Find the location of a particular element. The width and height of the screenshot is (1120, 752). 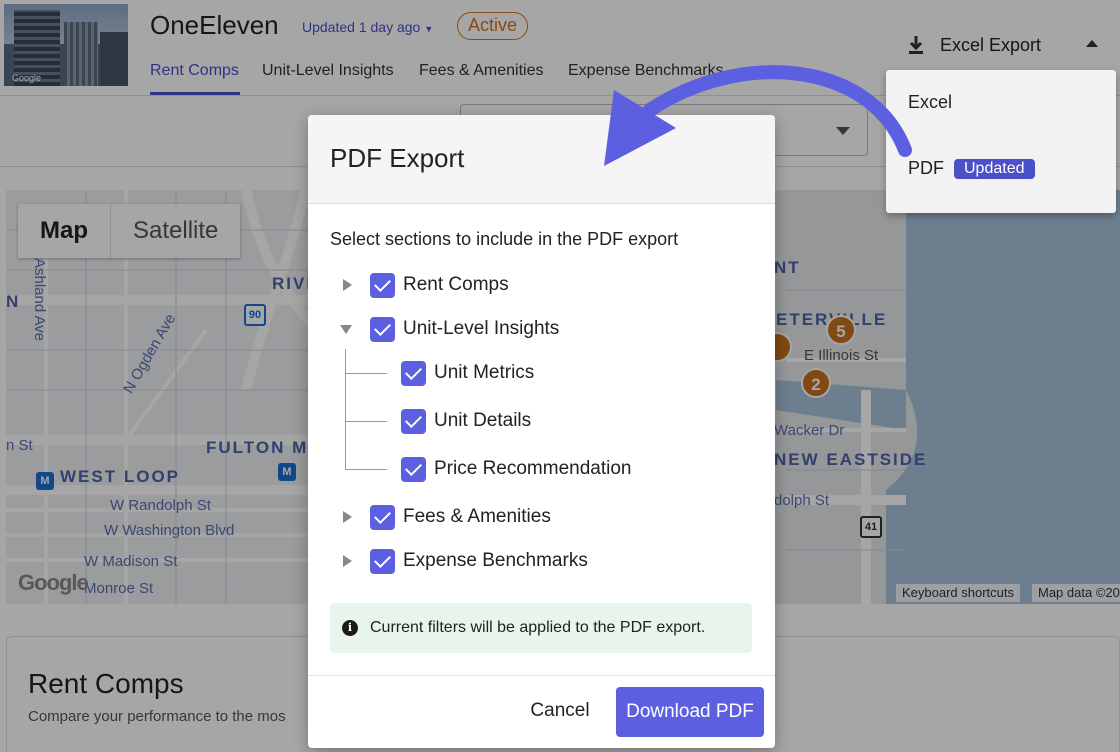

subsection-row-unit-details: Unit Details is located at coordinates (466, 421).